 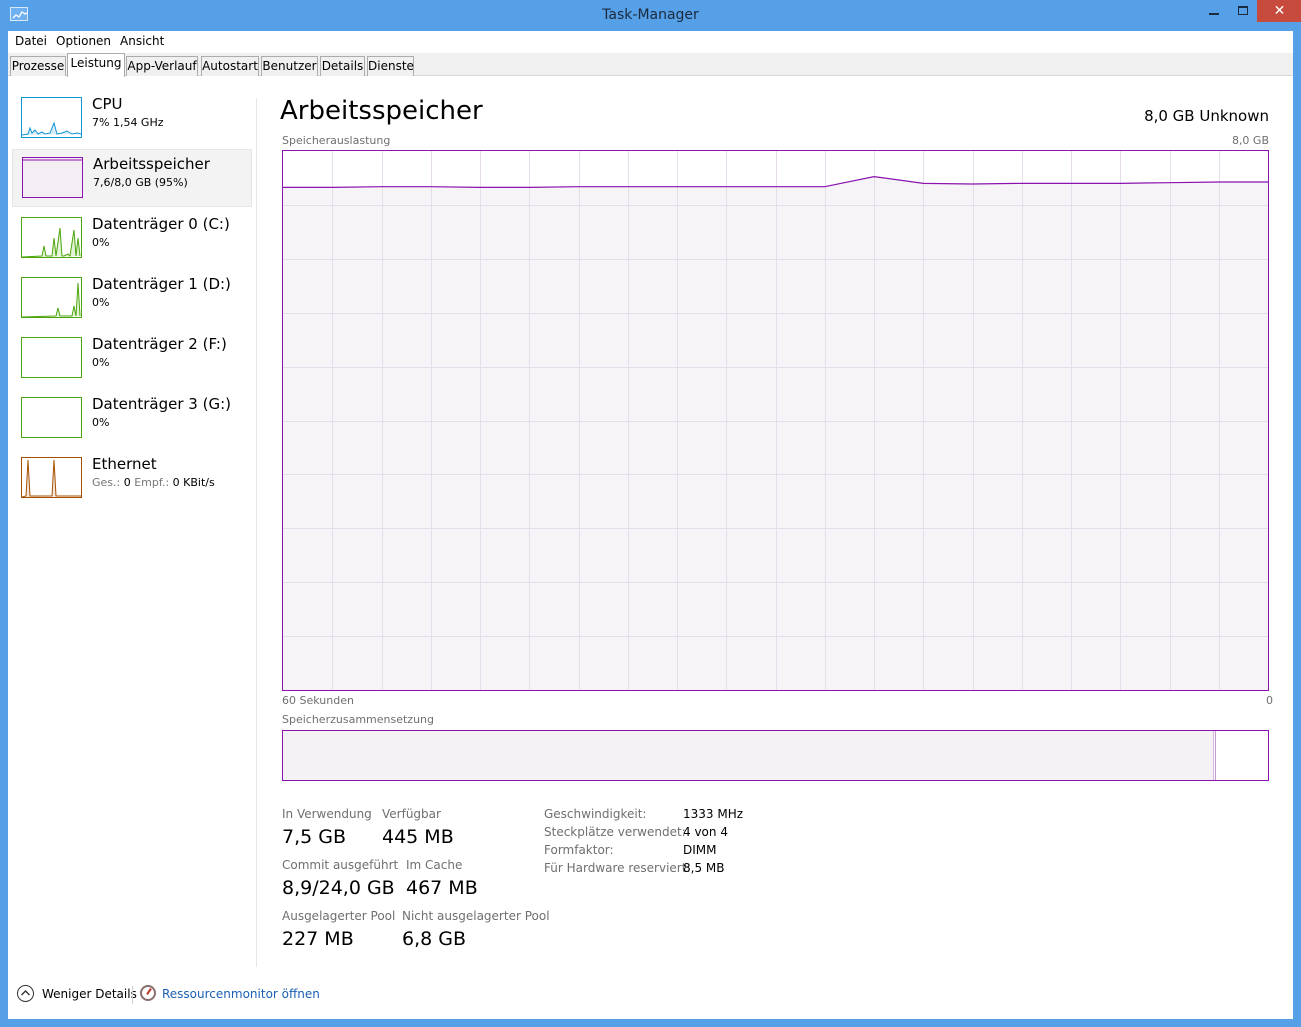 I want to click on disk-1-thumbnail-line, so click(x=51, y=299).